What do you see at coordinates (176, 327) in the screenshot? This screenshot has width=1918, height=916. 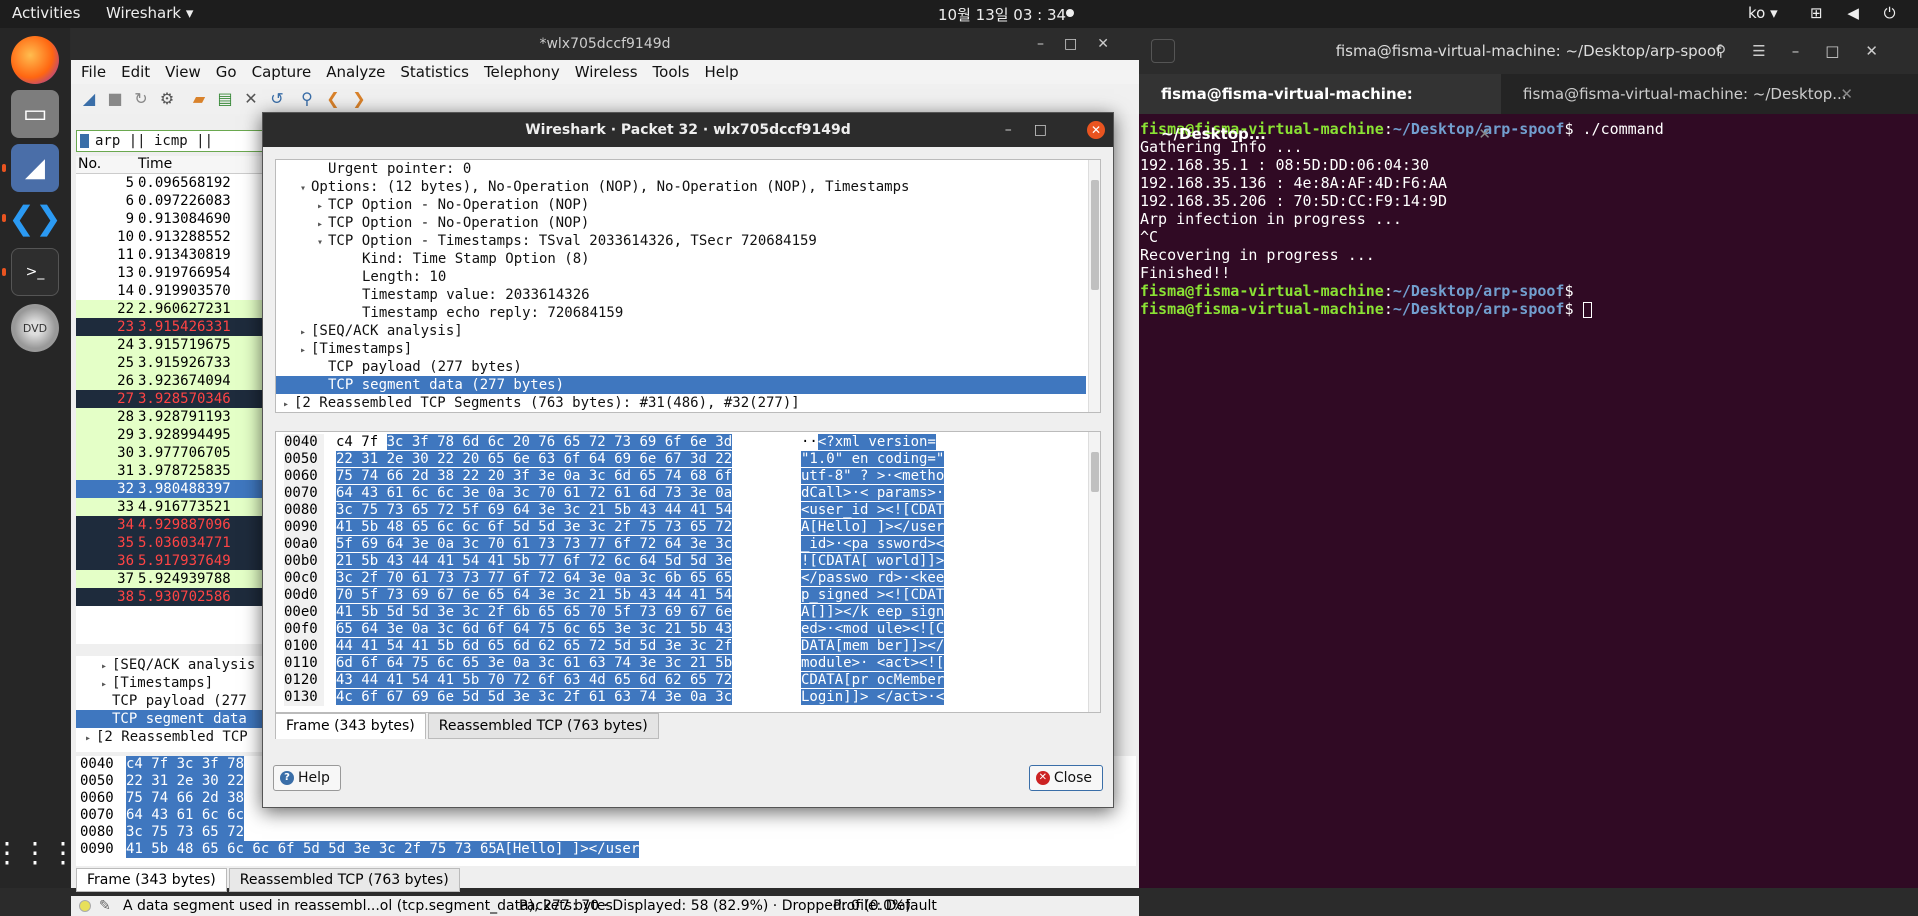 I see `packet-row: 23 3.915426331` at bounding box center [176, 327].